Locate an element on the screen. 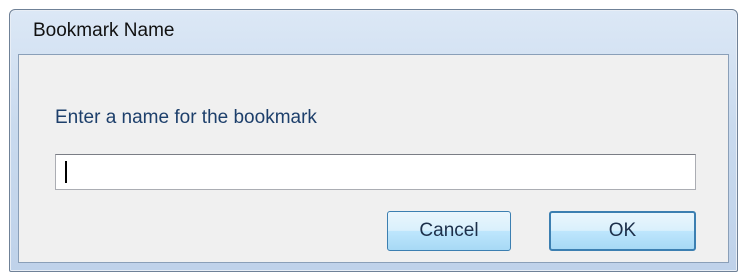 This screenshot has width=749, height=277. cancel-button: Cancel is located at coordinates (449, 231).